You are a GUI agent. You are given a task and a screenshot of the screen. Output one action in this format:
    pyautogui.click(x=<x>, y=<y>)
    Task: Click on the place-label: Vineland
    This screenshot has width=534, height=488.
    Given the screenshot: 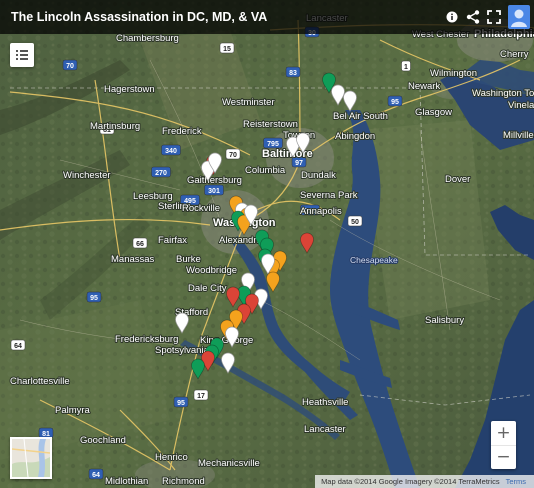 What is the action you would take?
    pyautogui.click(x=521, y=105)
    